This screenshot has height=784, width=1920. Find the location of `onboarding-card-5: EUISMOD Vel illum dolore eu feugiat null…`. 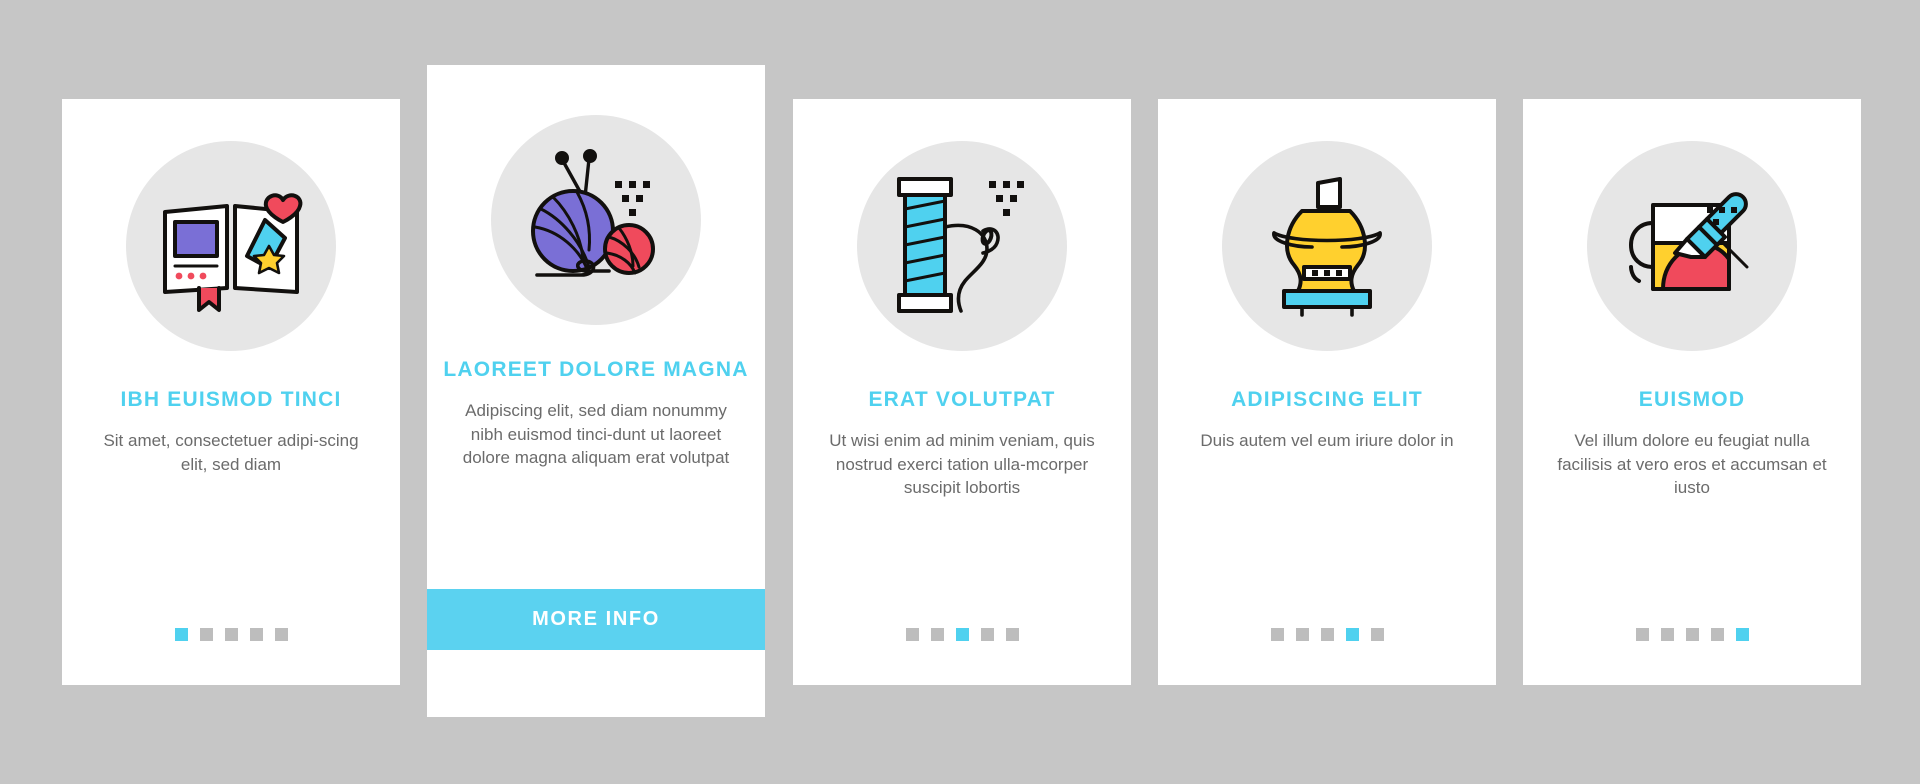

onboarding-card-5: EUISMOD Vel illum dolore eu feugiat null… is located at coordinates (1692, 392).